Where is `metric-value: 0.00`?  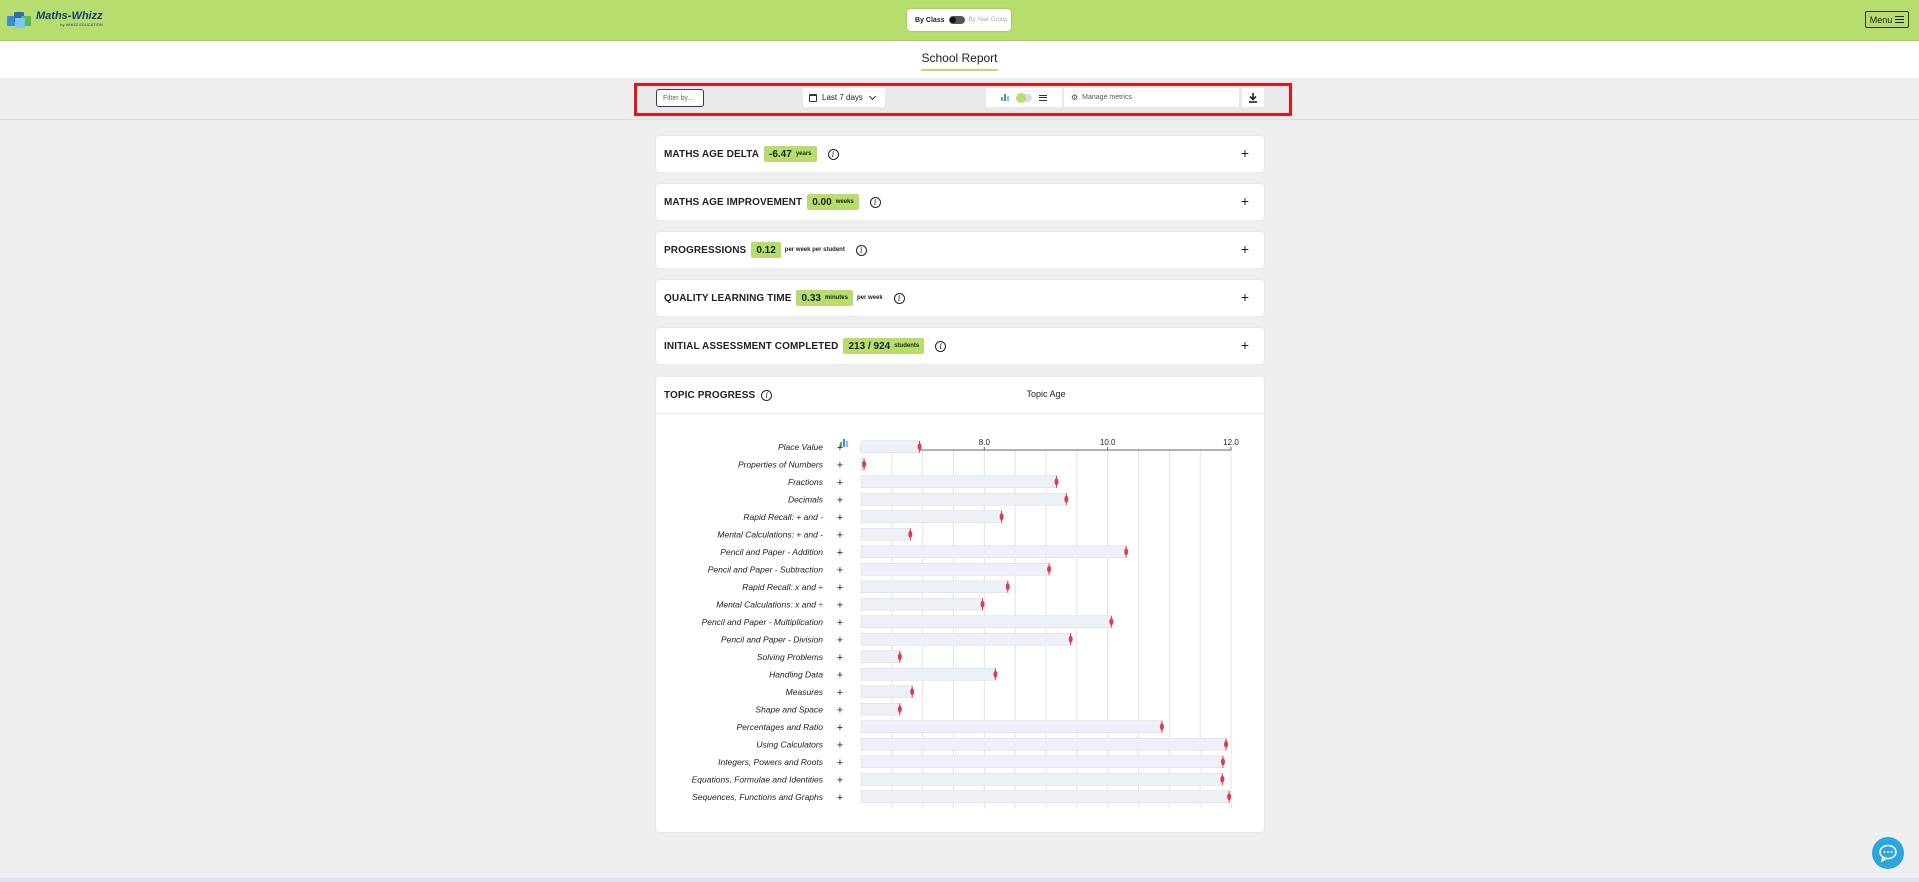 metric-value: 0.00 is located at coordinates (822, 202).